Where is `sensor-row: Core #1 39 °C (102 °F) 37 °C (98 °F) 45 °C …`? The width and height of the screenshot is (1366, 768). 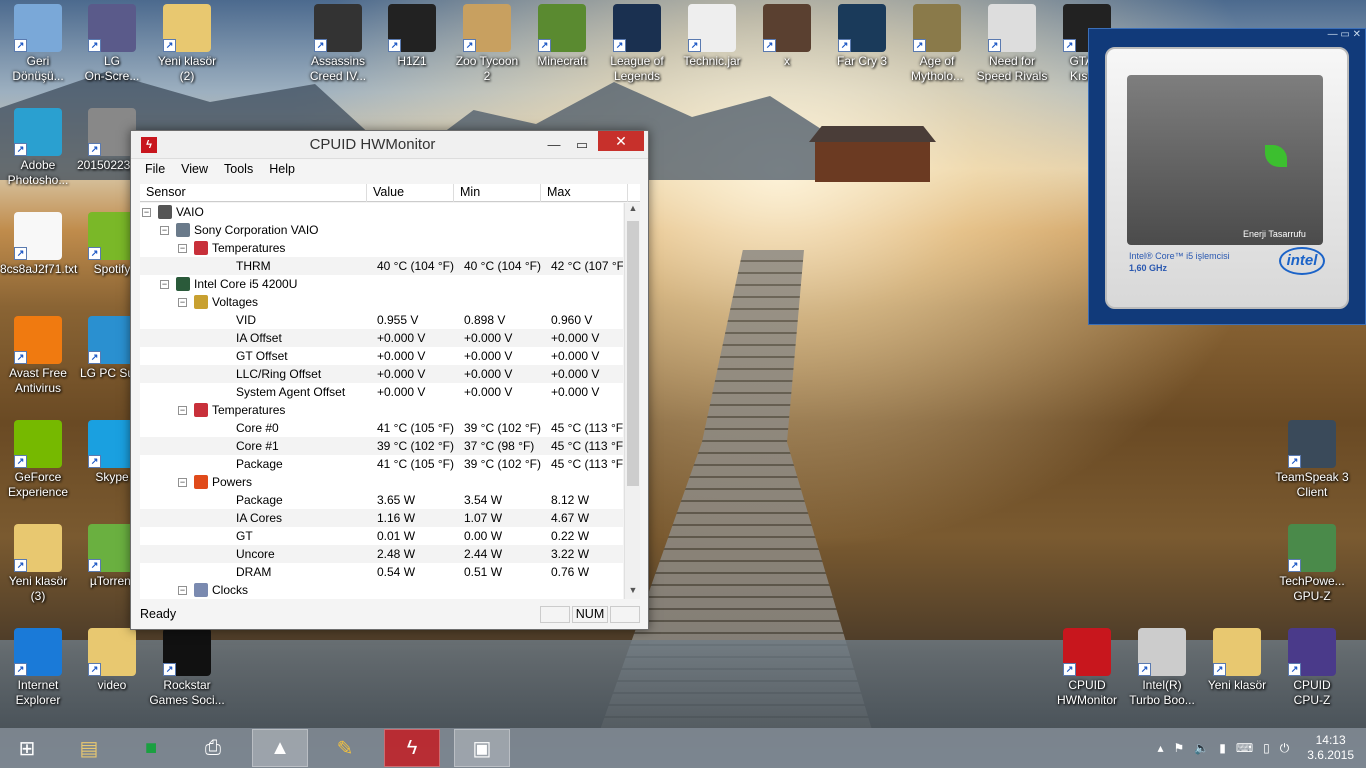 sensor-row: Core #1 39 °C (102 °F) 37 °C (98 °F) 45 °C … is located at coordinates (381, 446).